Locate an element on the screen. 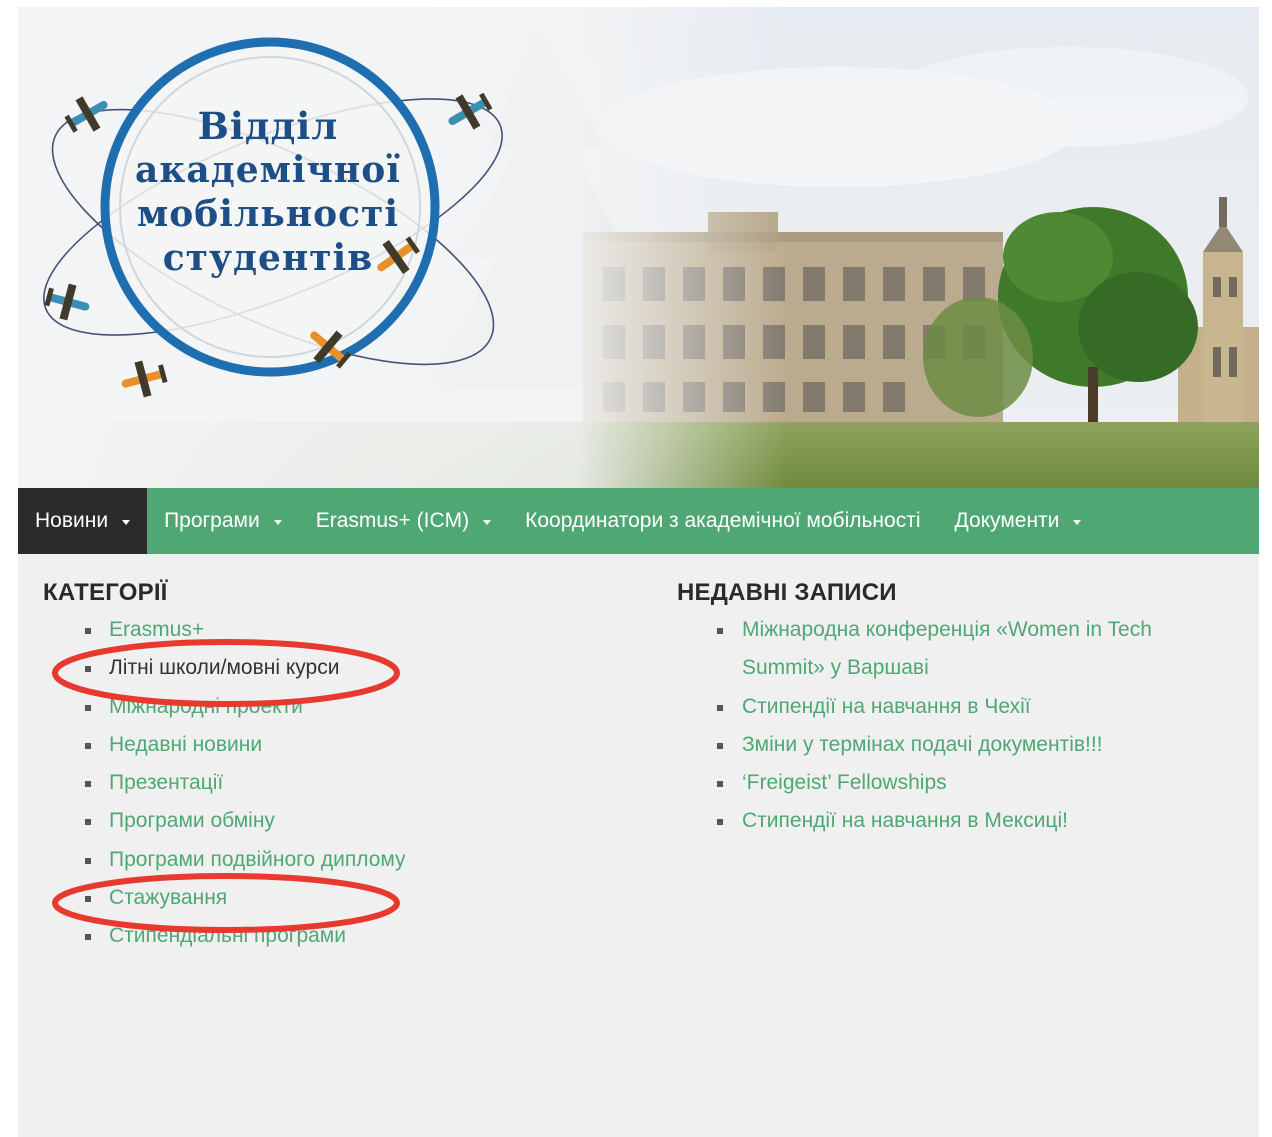 This screenshot has height=1137, width=1272. category-link-scholarships: Стипендіальні програми is located at coordinates (227, 935).